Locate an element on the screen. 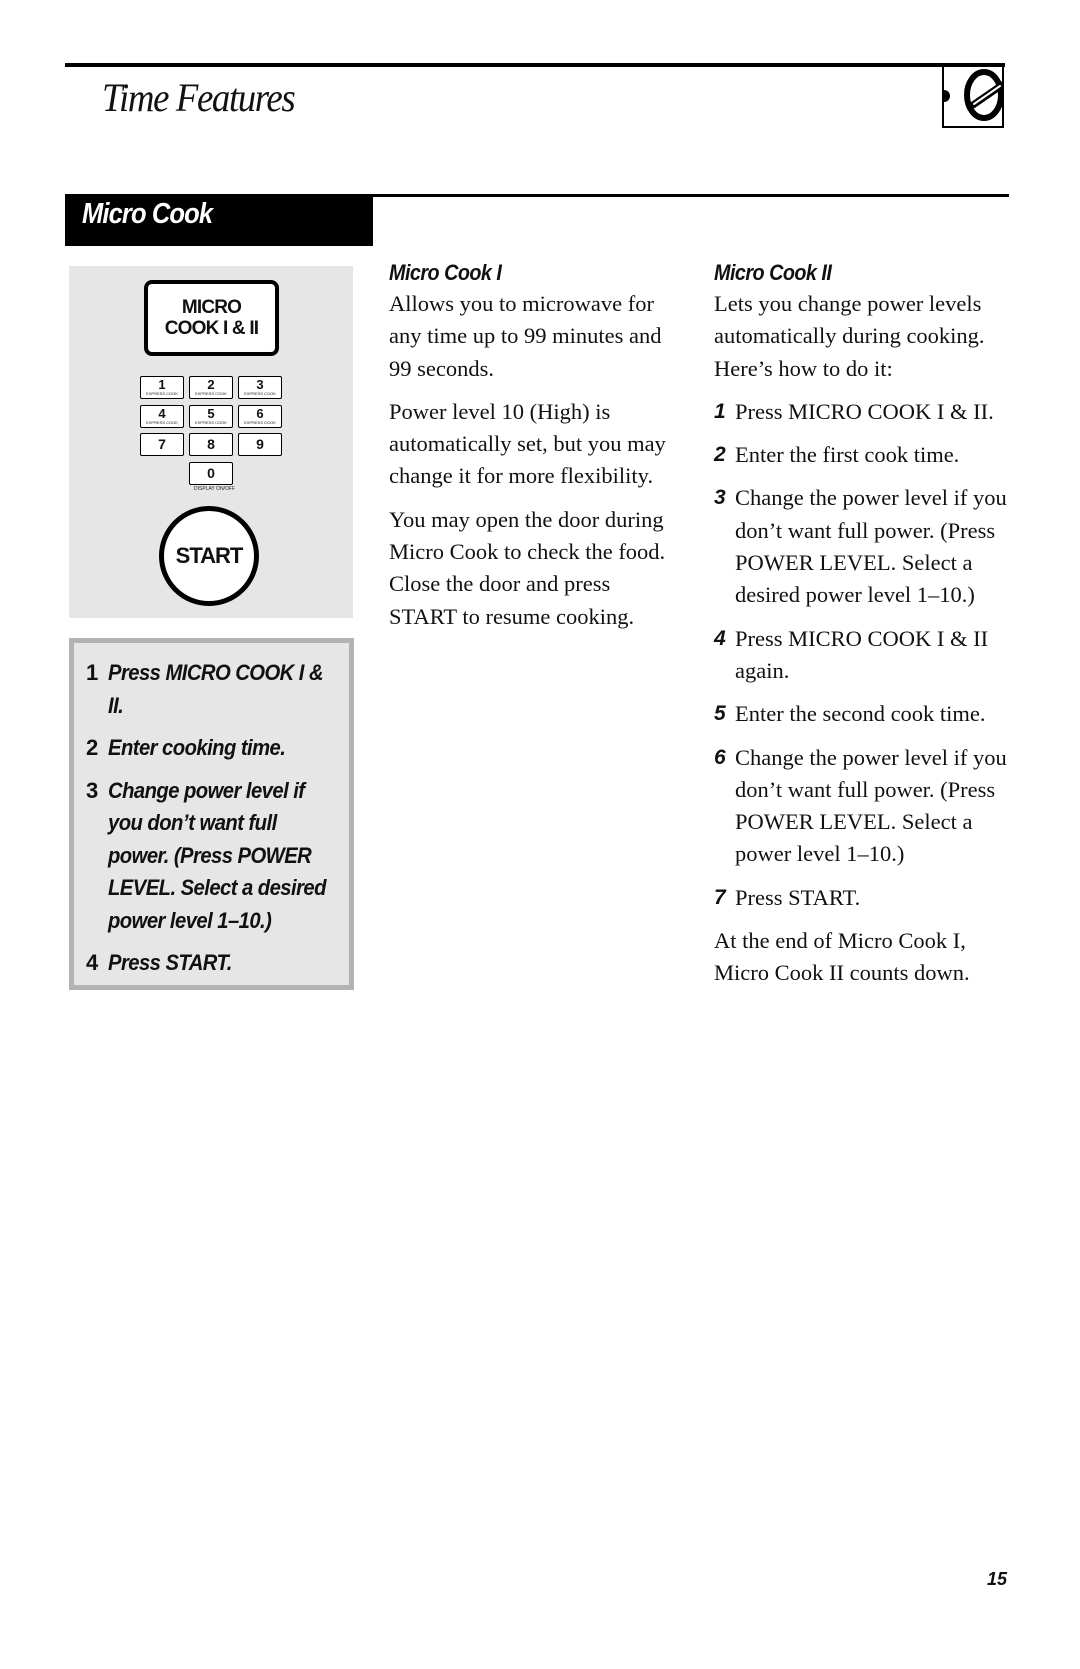 This screenshot has height=1669, width=1080. micro-cook-button-line-1: MICRO is located at coordinates (211, 307).